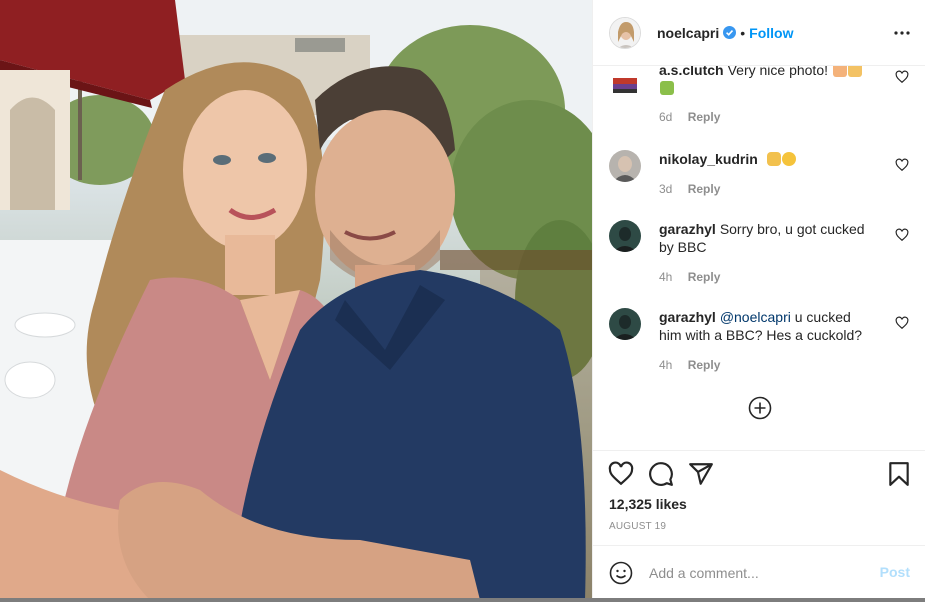 Image resolution: width=925 pixels, height=602 pixels. What do you see at coordinates (755, 317) in the screenshot?
I see `comment-mention: @noelcapri` at bounding box center [755, 317].